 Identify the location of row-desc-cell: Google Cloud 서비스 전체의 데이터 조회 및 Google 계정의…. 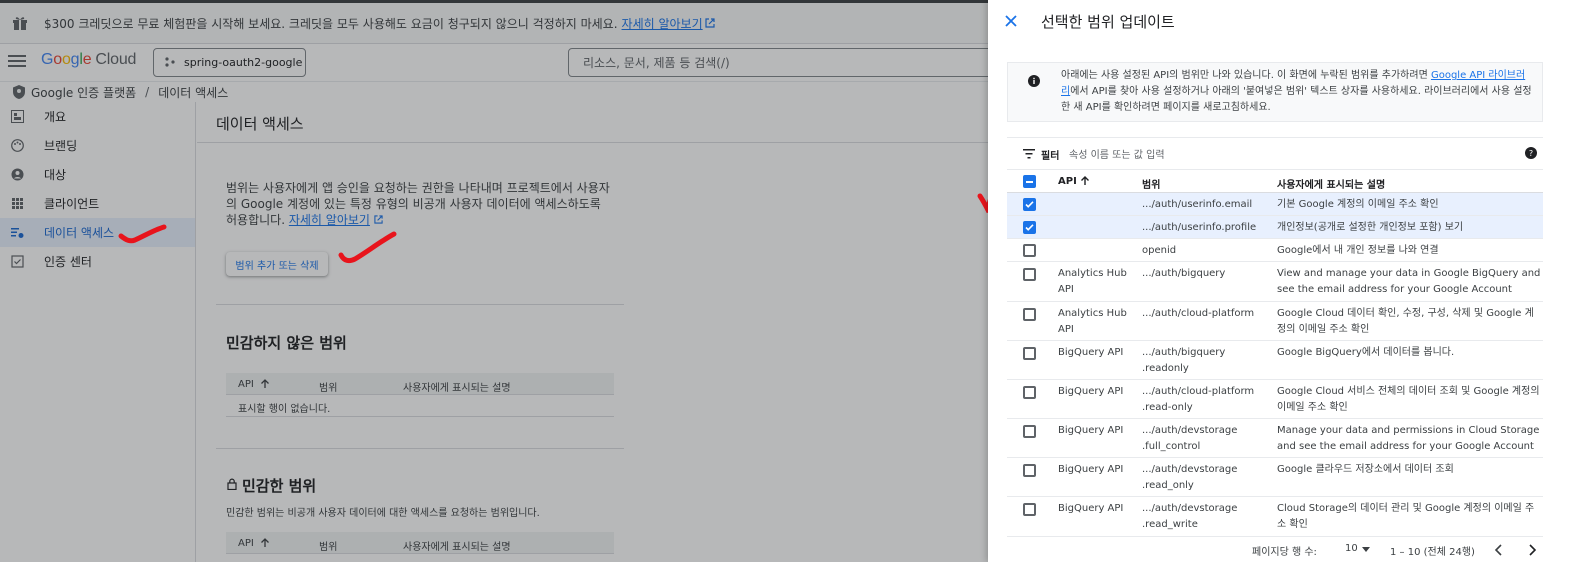
(1408, 399).